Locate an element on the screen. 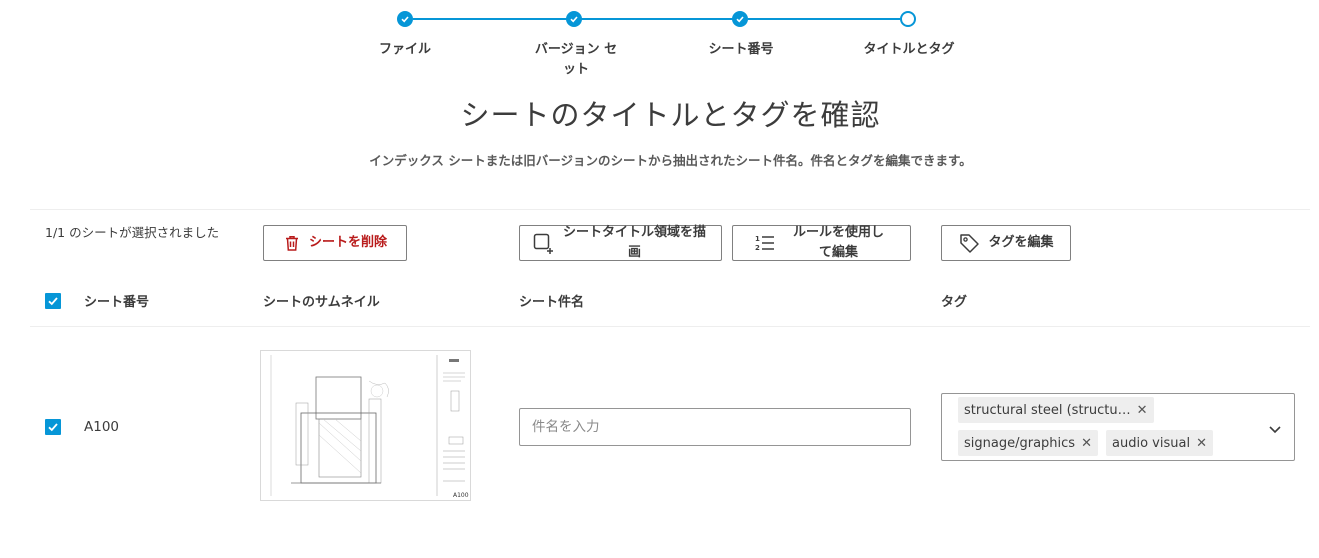  sheet-title-input is located at coordinates (715, 427).